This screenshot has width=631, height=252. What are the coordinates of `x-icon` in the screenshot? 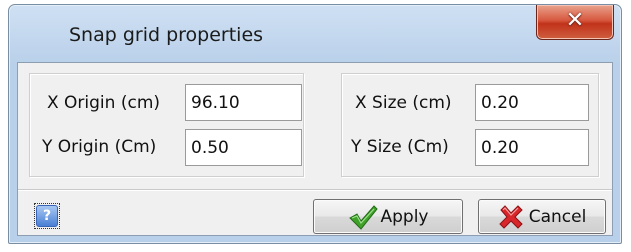 It's located at (510, 216).